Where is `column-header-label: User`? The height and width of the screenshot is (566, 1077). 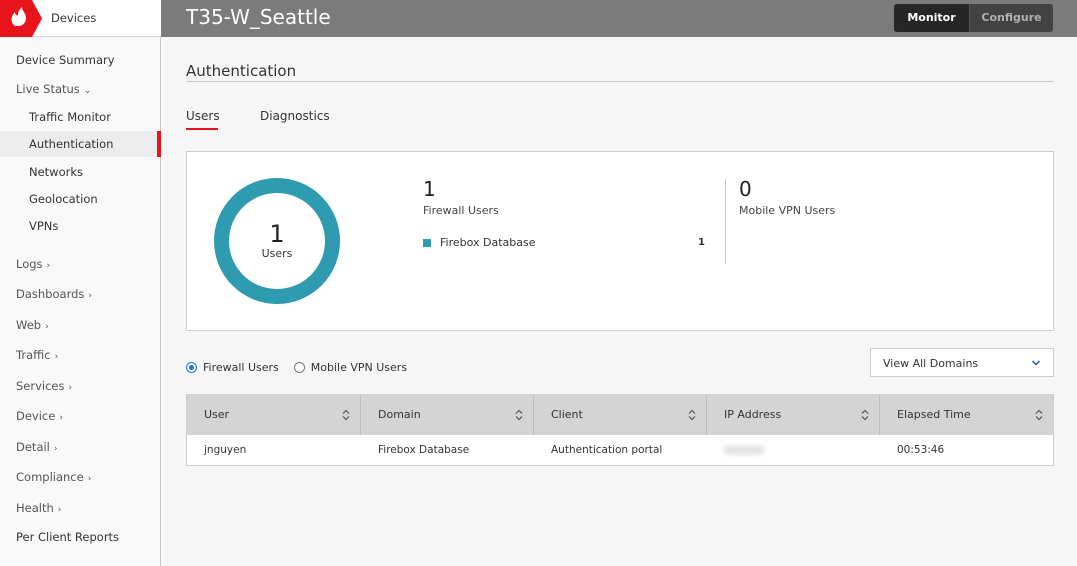 column-header-label: User is located at coordinates (217, 414).